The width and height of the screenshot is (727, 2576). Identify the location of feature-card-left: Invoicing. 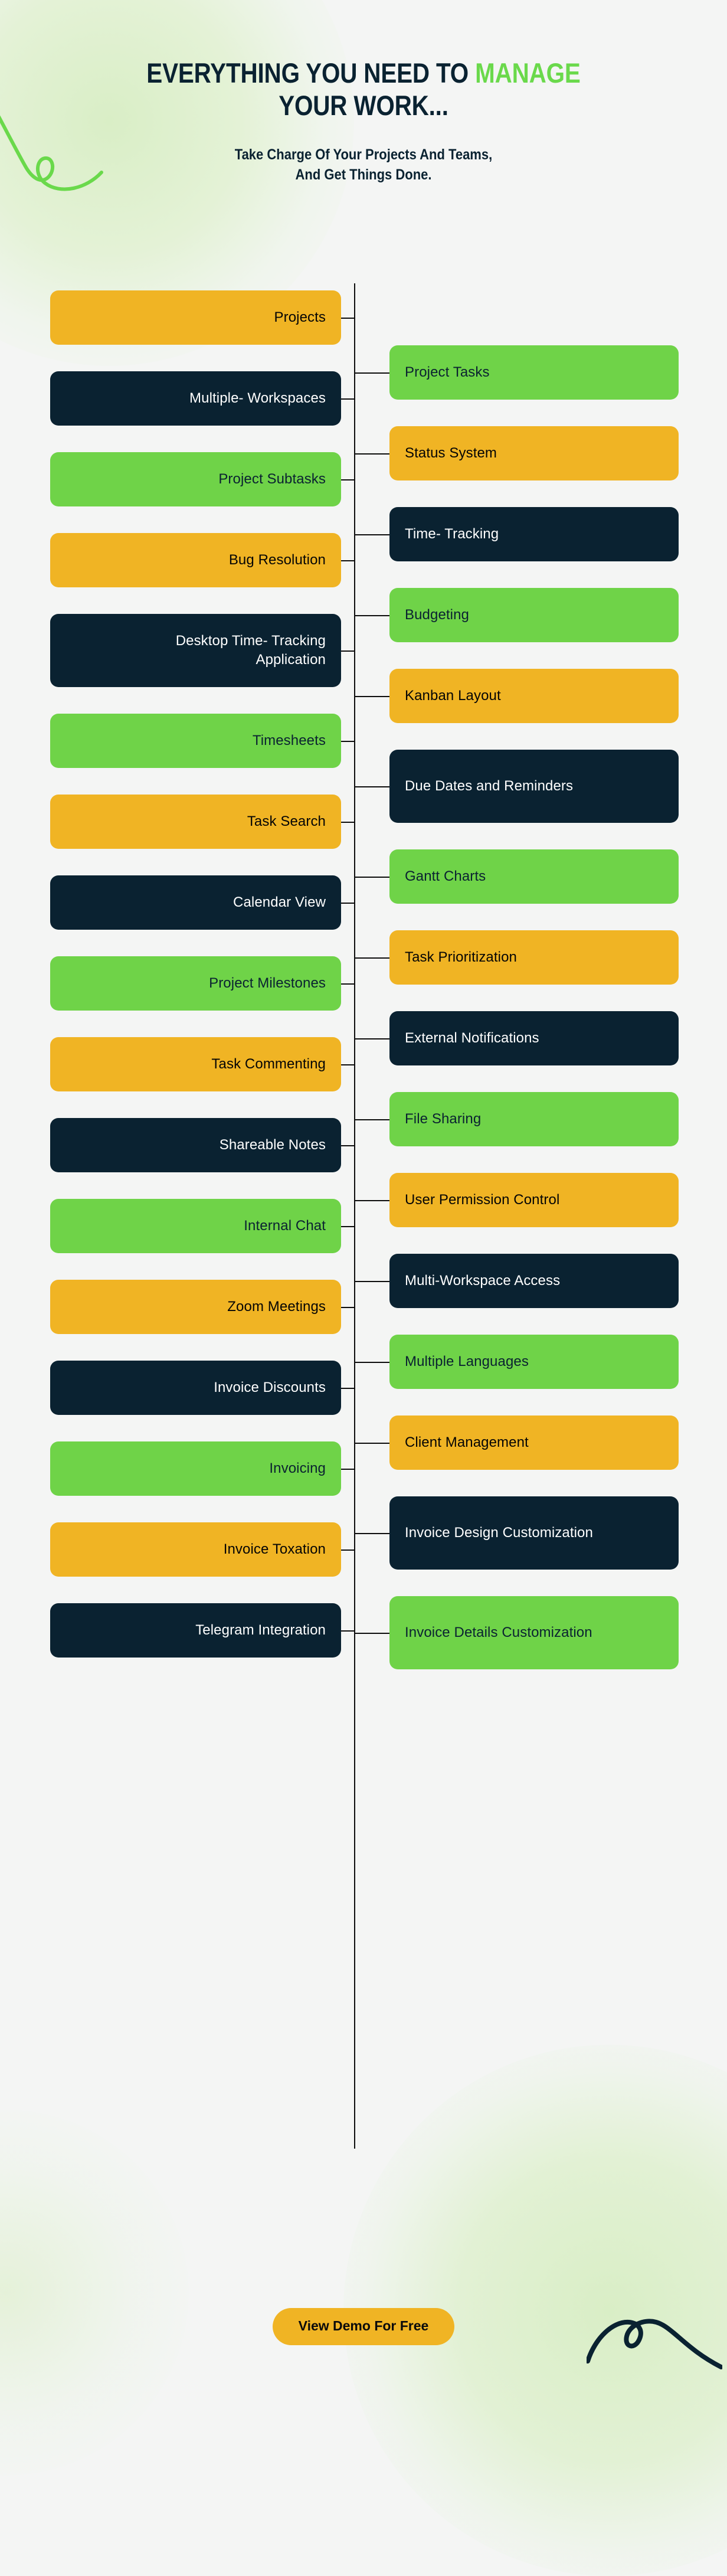
(195, 1468).